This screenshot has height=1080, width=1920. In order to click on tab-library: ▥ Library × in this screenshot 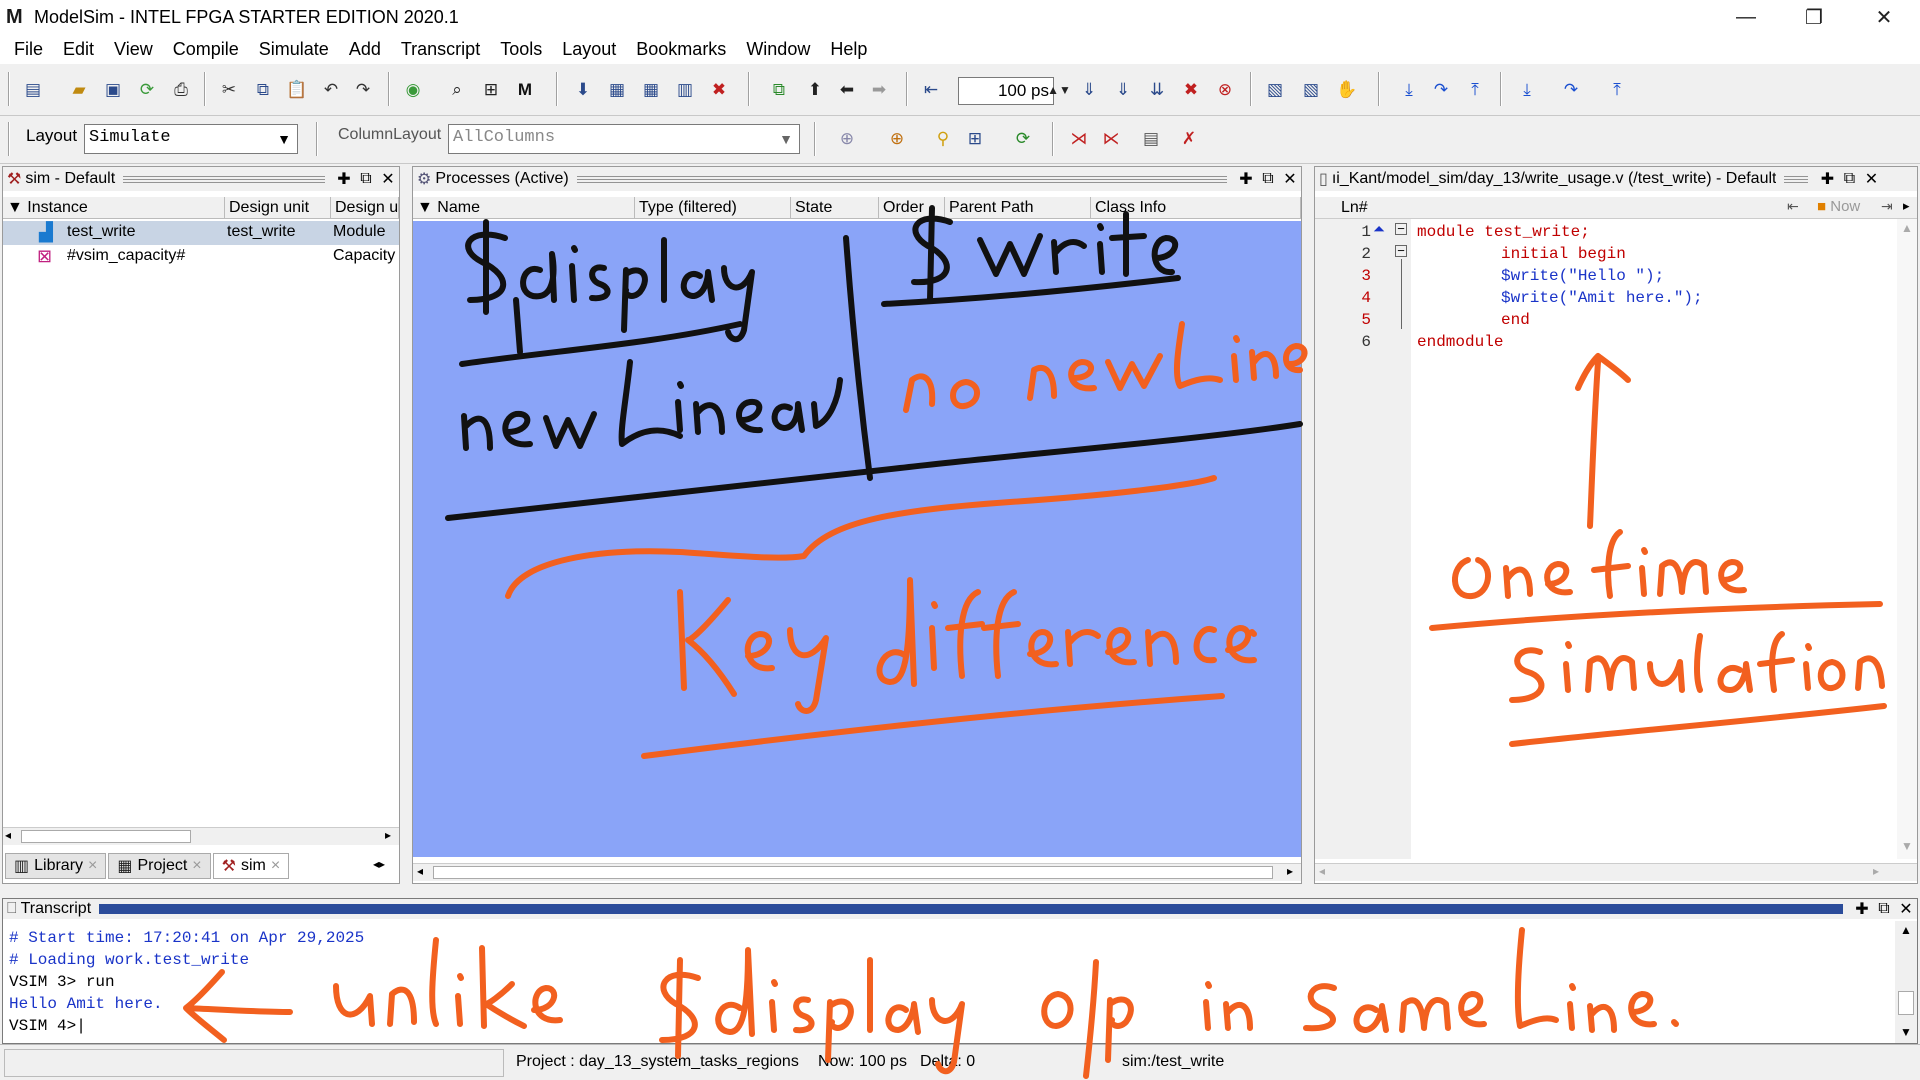, I will do `click(56, 866)`.